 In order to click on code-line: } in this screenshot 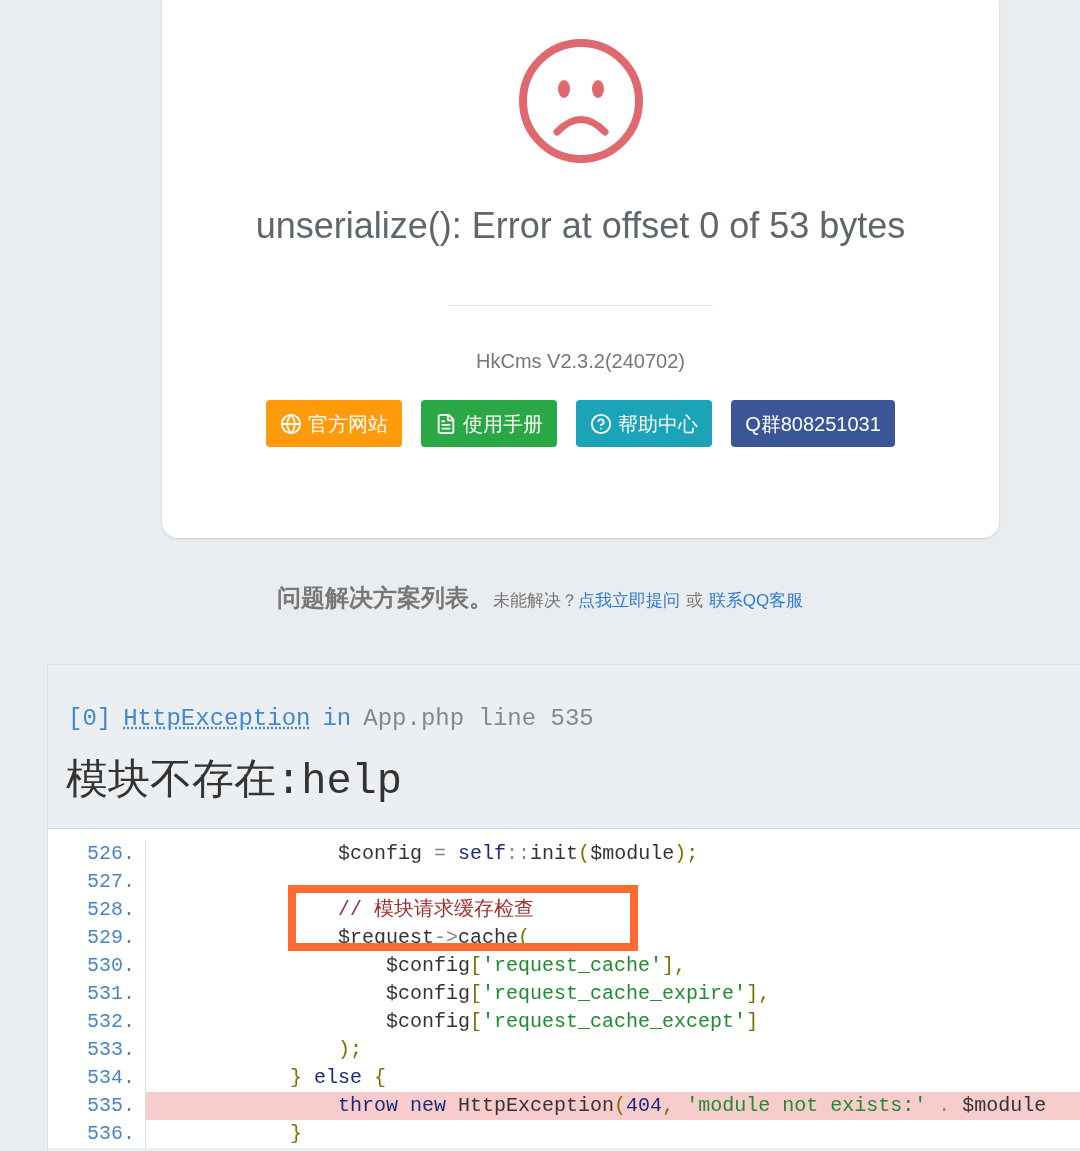, I will do `click(296, 1134)`.